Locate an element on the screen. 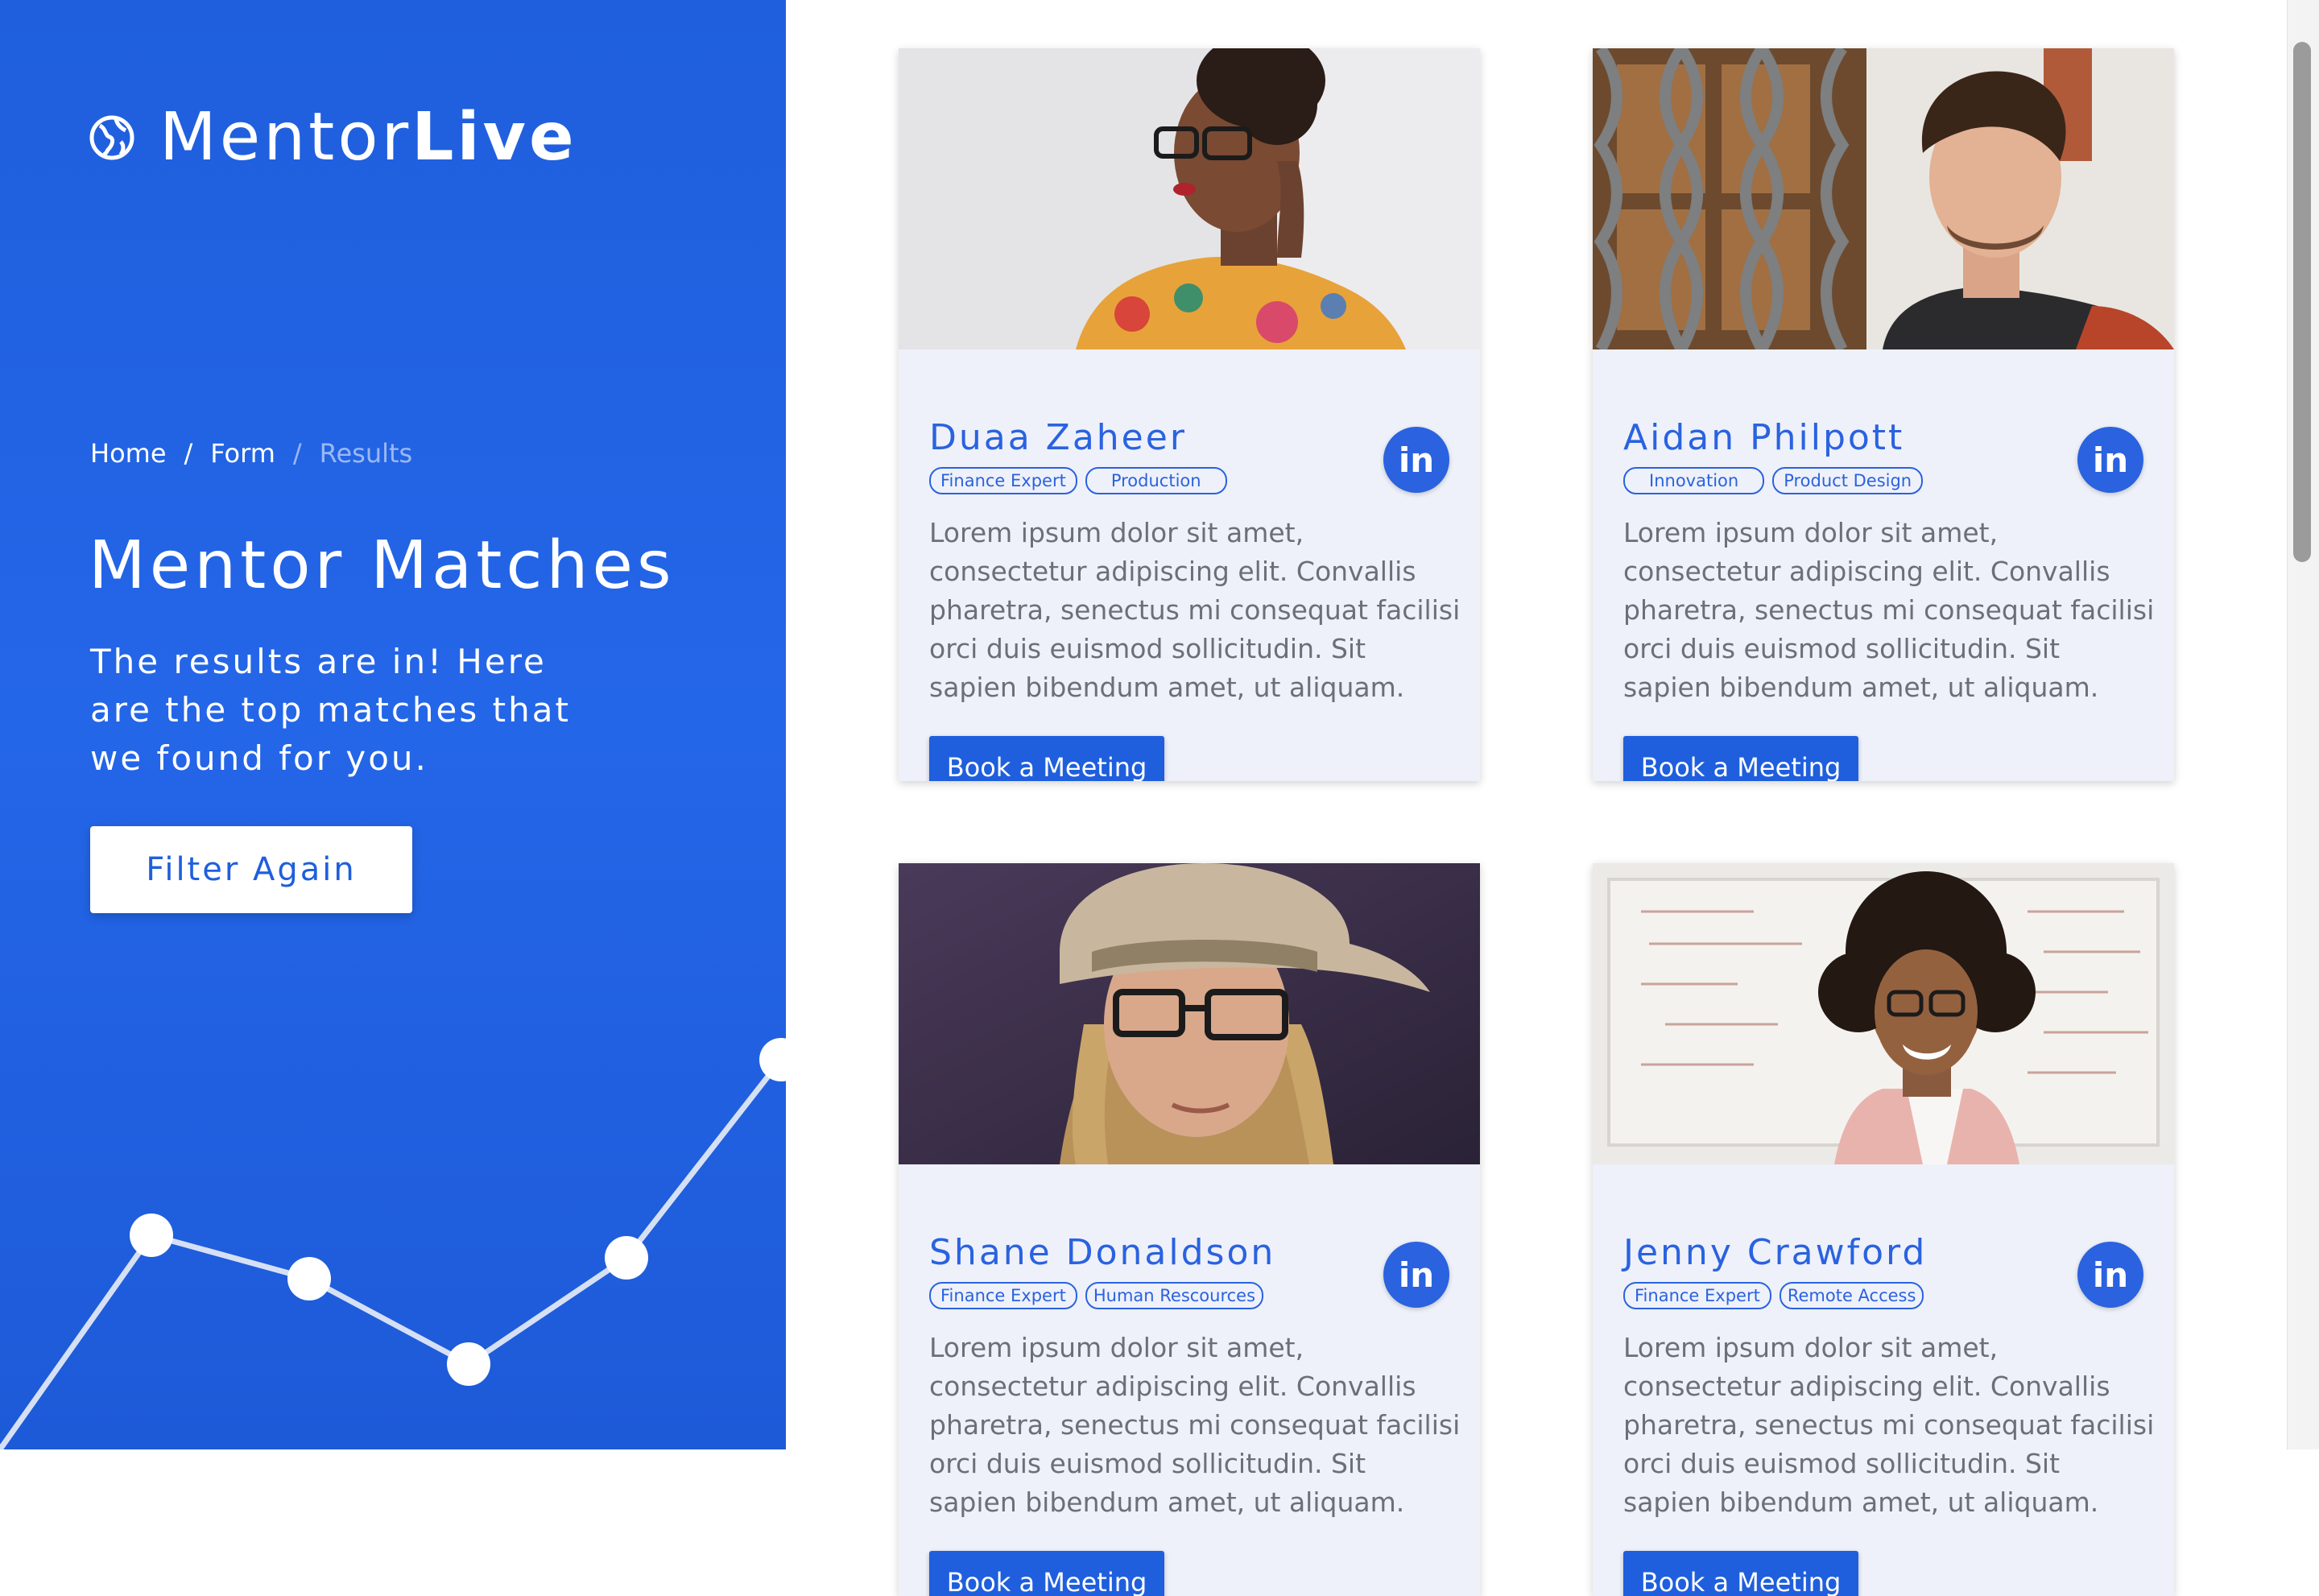 Image resolution: width=2319 pixels, height=1596 pixels. brand-name: MentorLive is located at coordinates (368, 138).